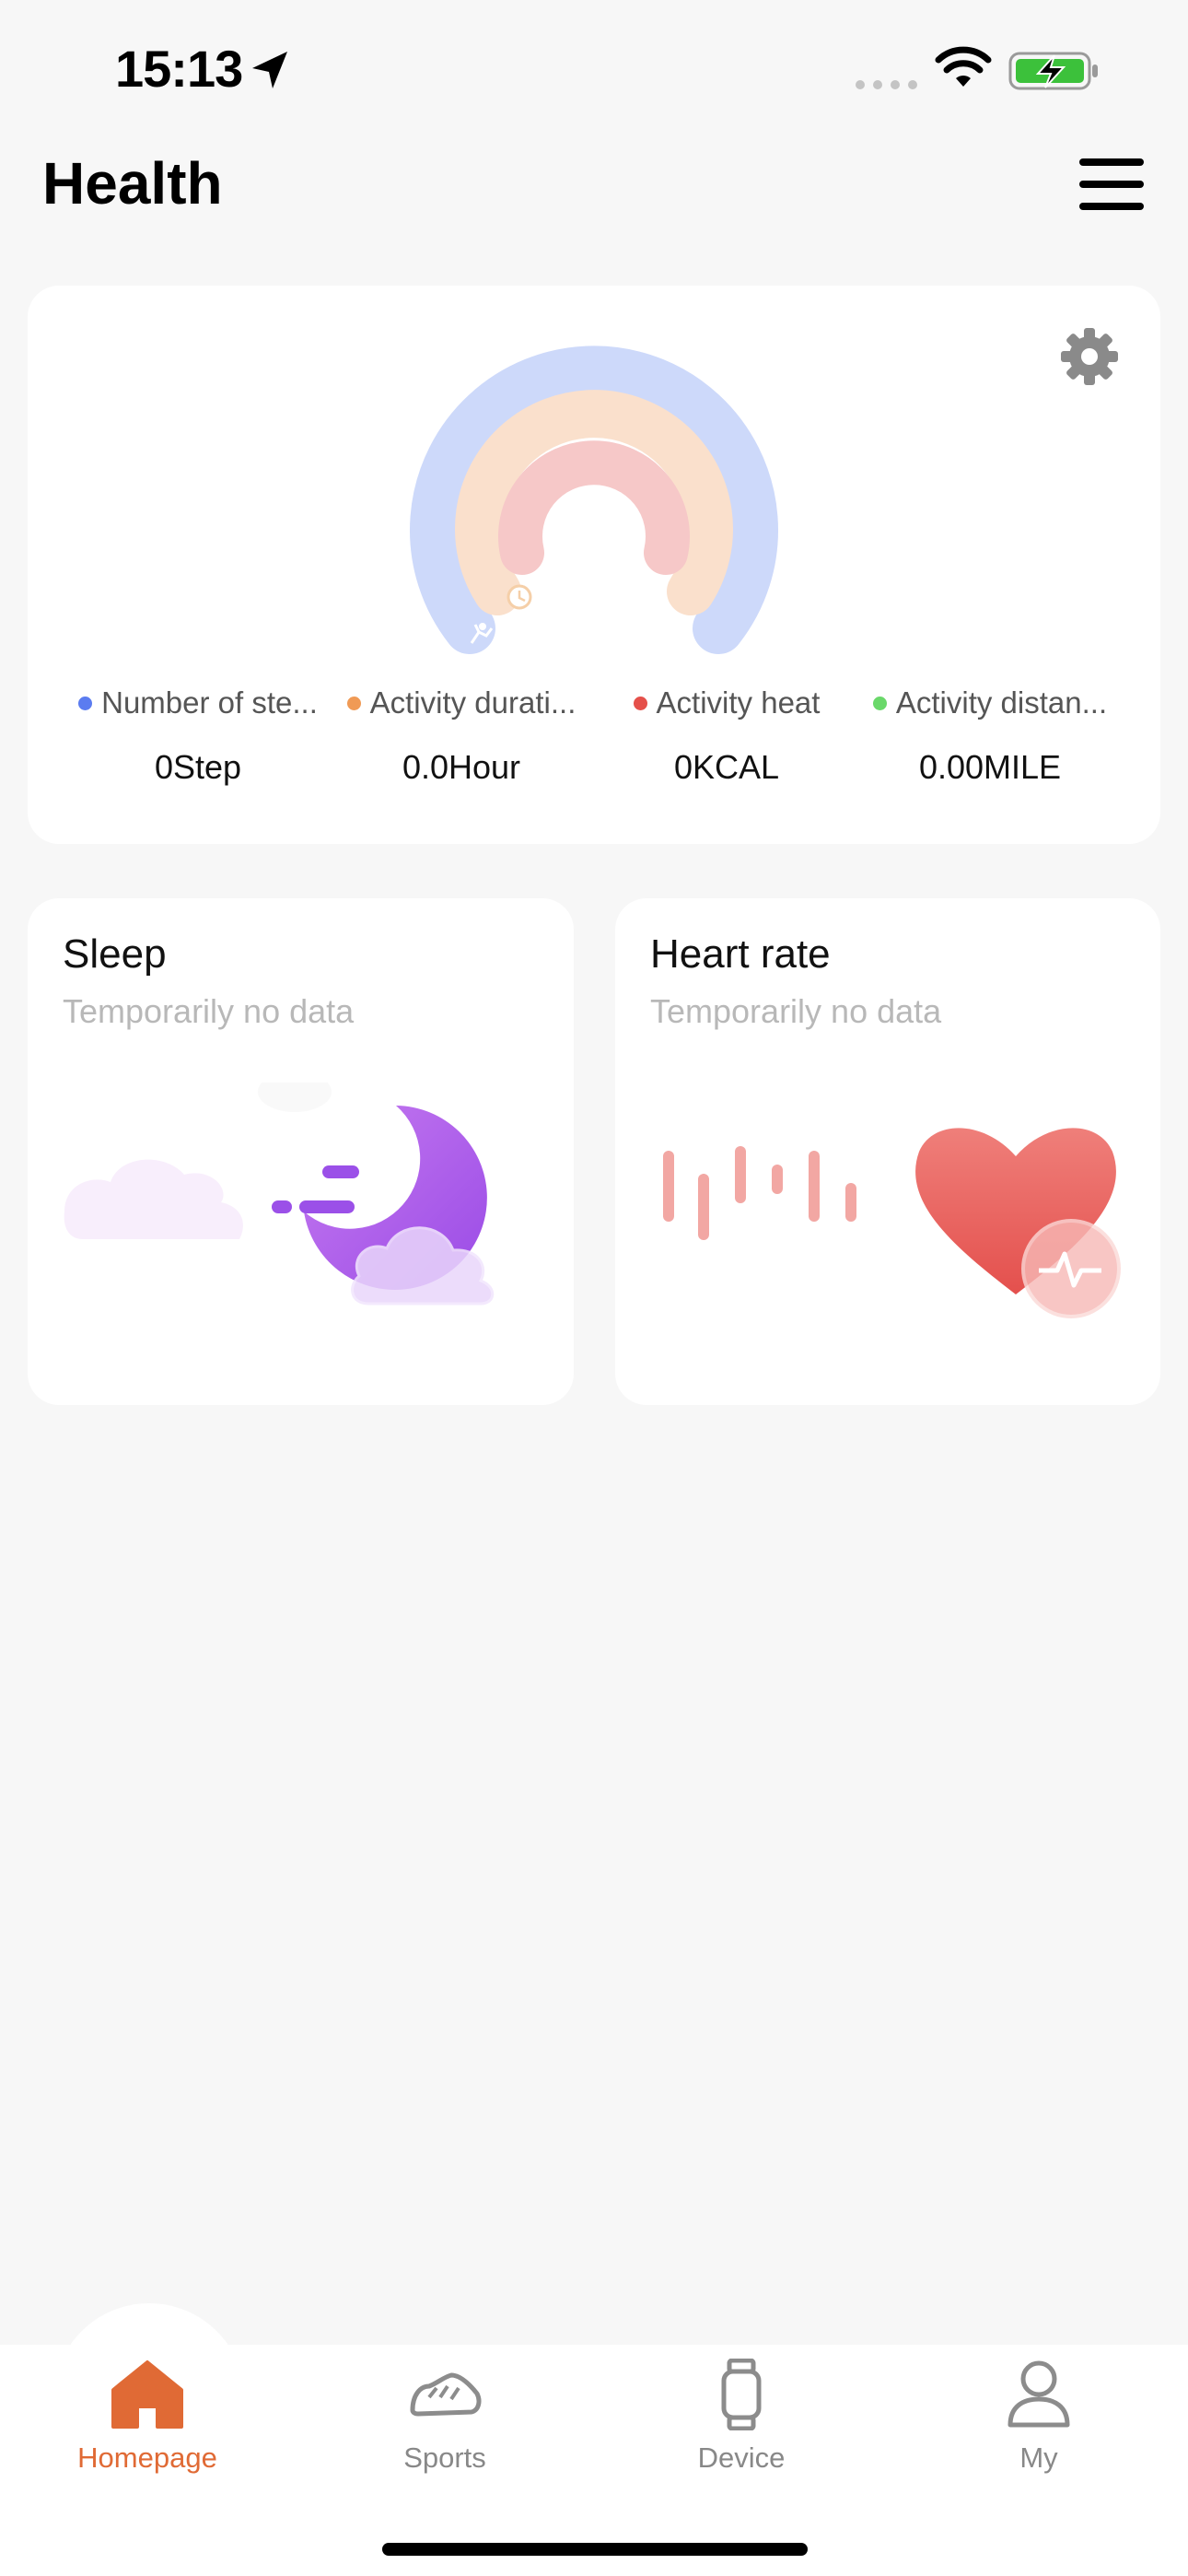 The width and height of the screenshot is (1188, 2576). What do you see at coordinates (1038, 2394) in the screenshot?
I see `person-icon` at bounding box center [1038, 2394].